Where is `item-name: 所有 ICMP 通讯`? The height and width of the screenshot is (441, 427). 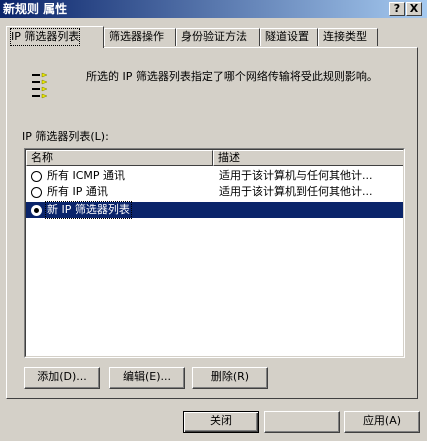
item-name: 所有 ICMP 通讯 is located at coordinates (86, 175).